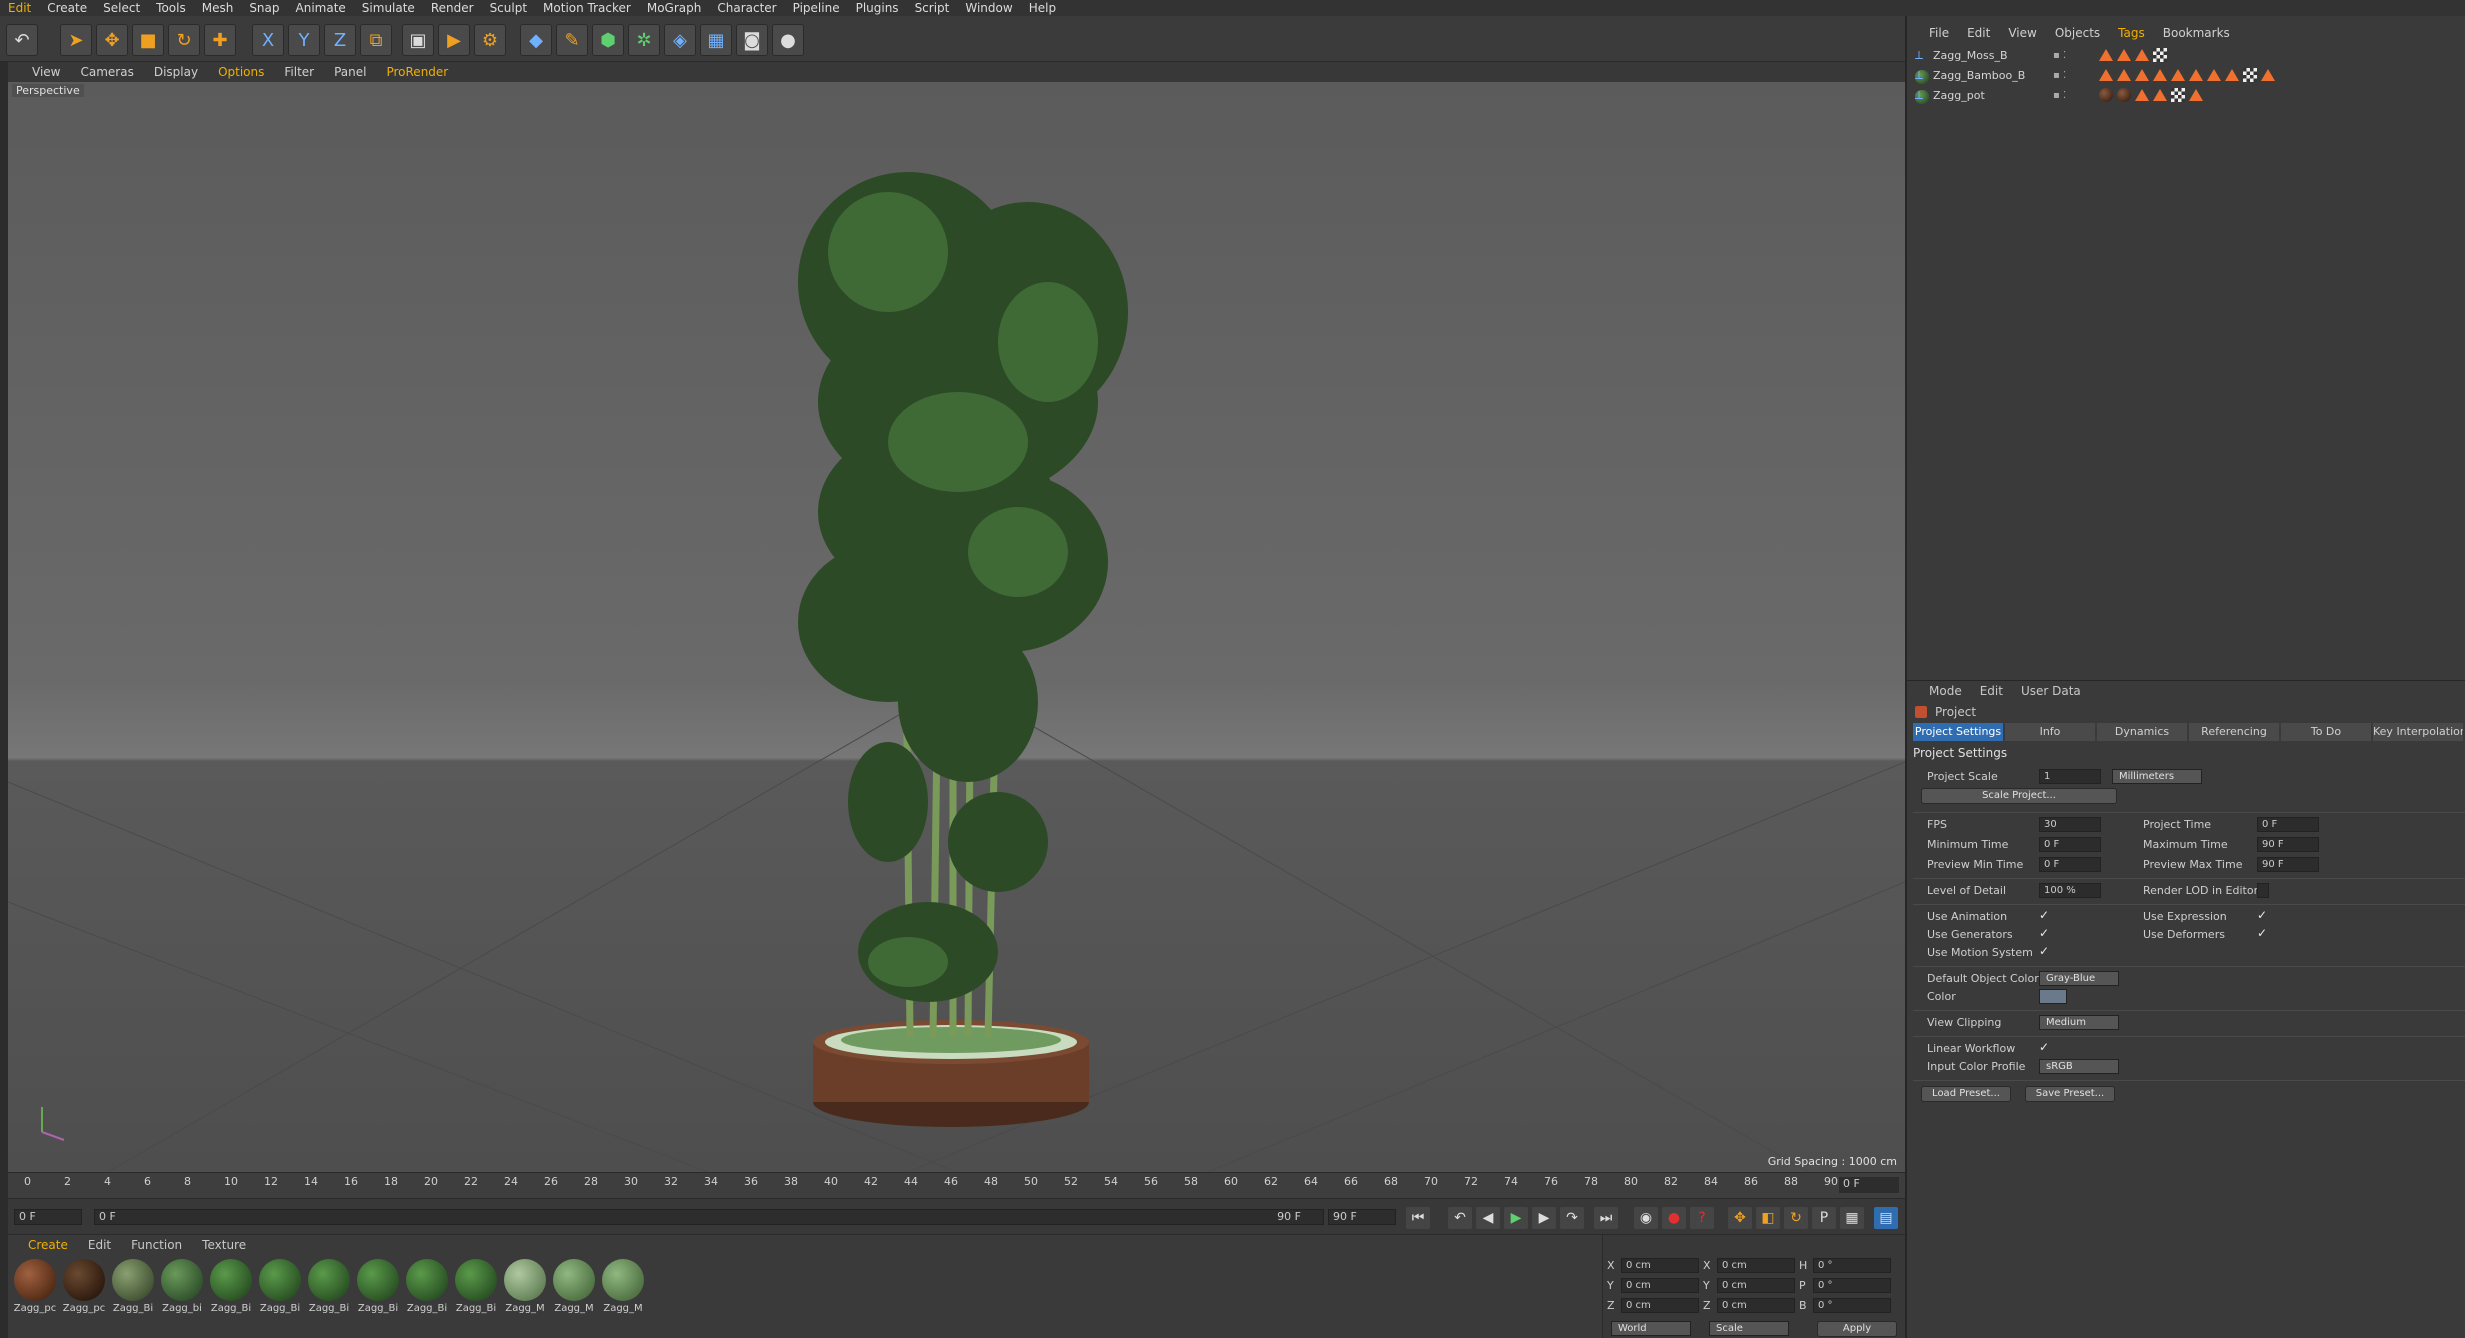 Image resolution: width=2465 pixels, height=1338 pixels. I want to click on render-settings-icon: ⚙, so click(490, 40).